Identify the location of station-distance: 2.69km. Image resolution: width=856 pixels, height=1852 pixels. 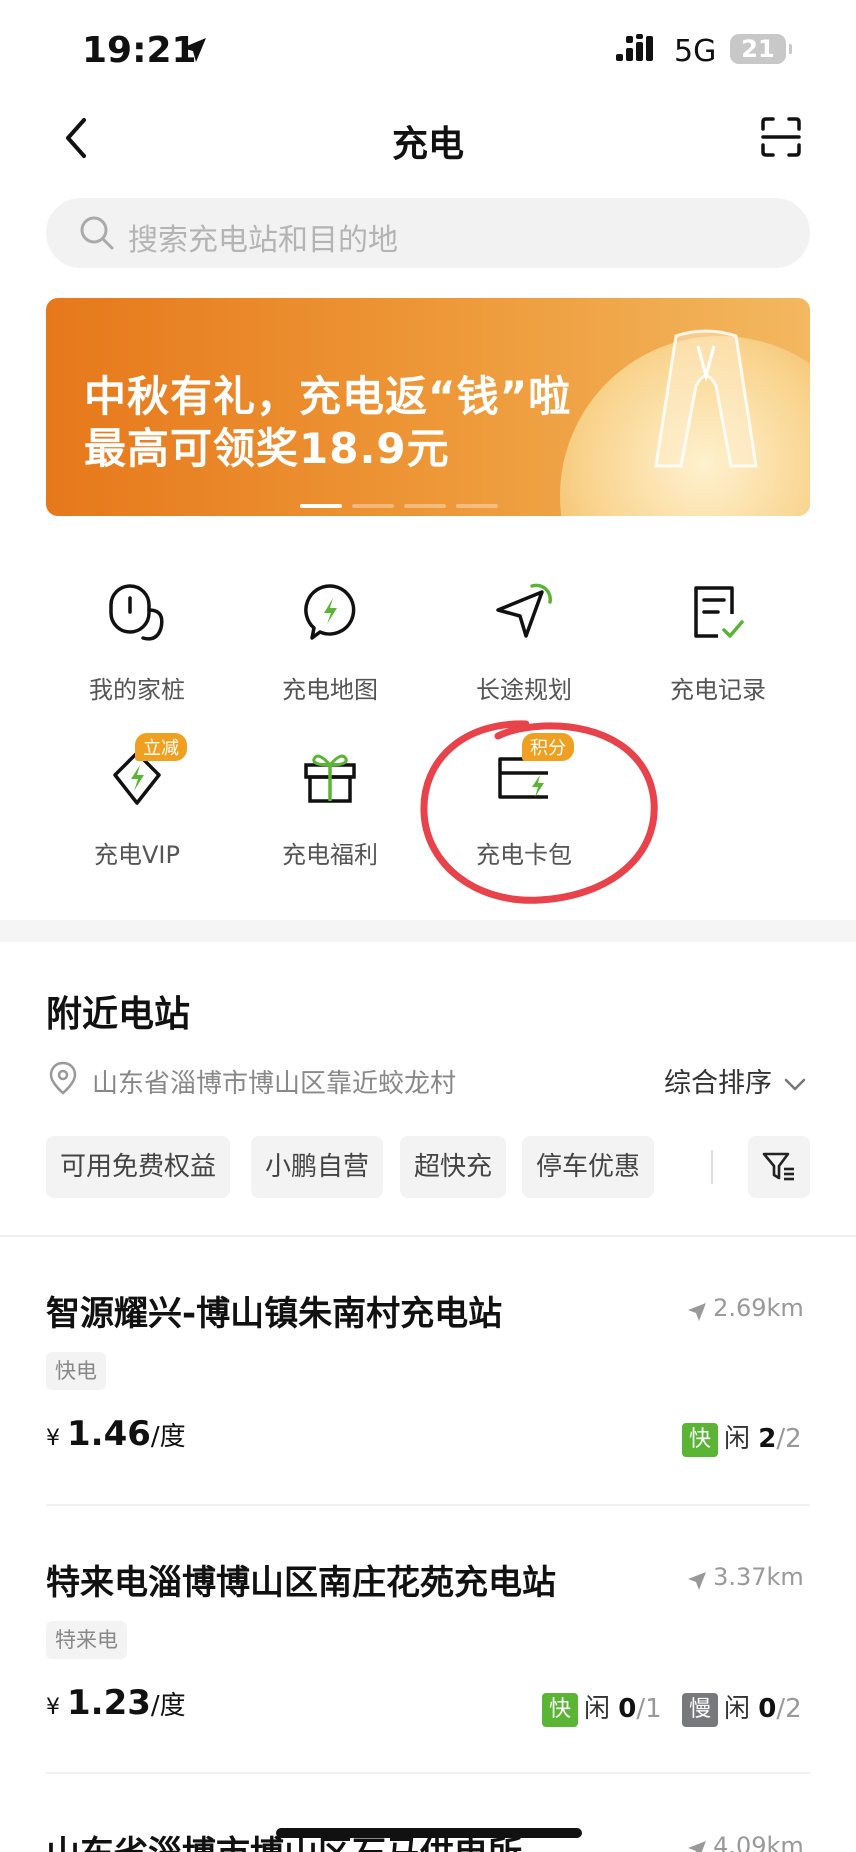
(745, 1308).